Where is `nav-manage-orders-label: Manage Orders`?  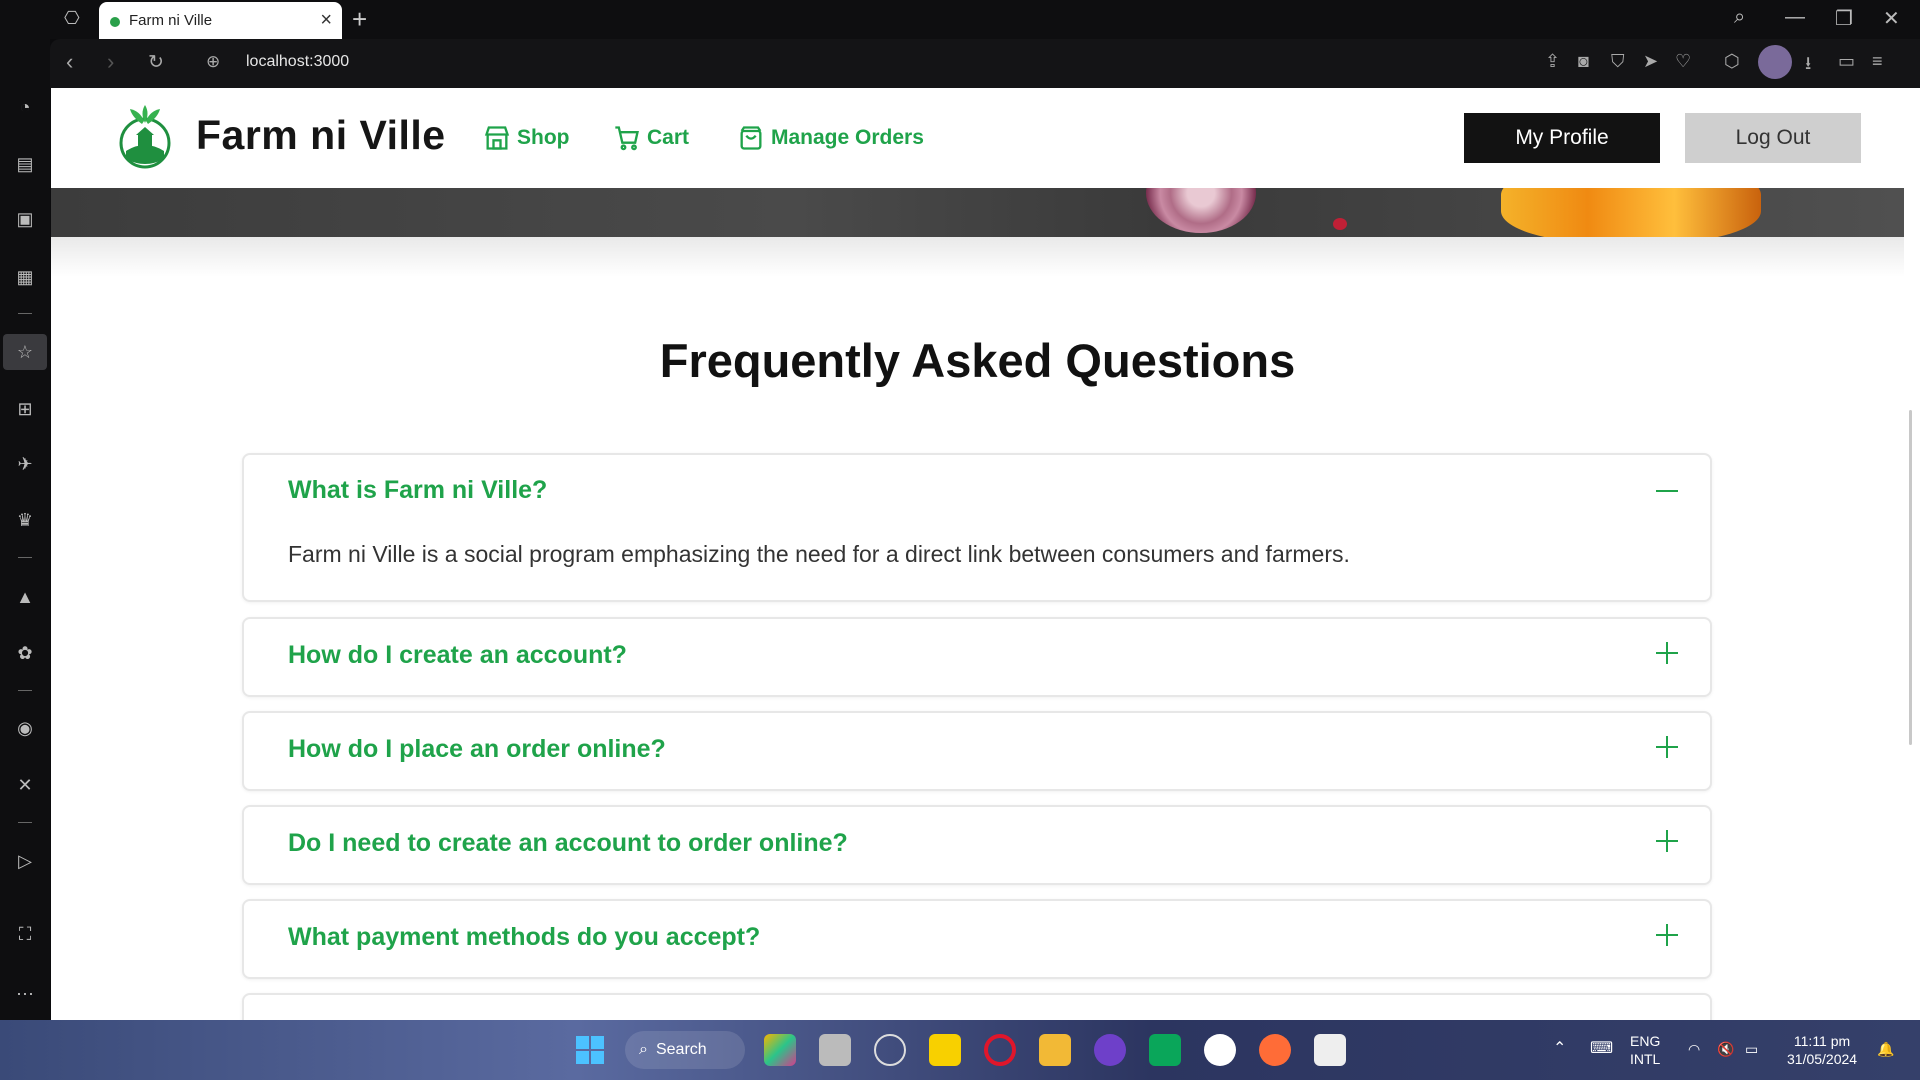
nav-manage-orders-label: Manage Orders is located at coordinates (847, 137).